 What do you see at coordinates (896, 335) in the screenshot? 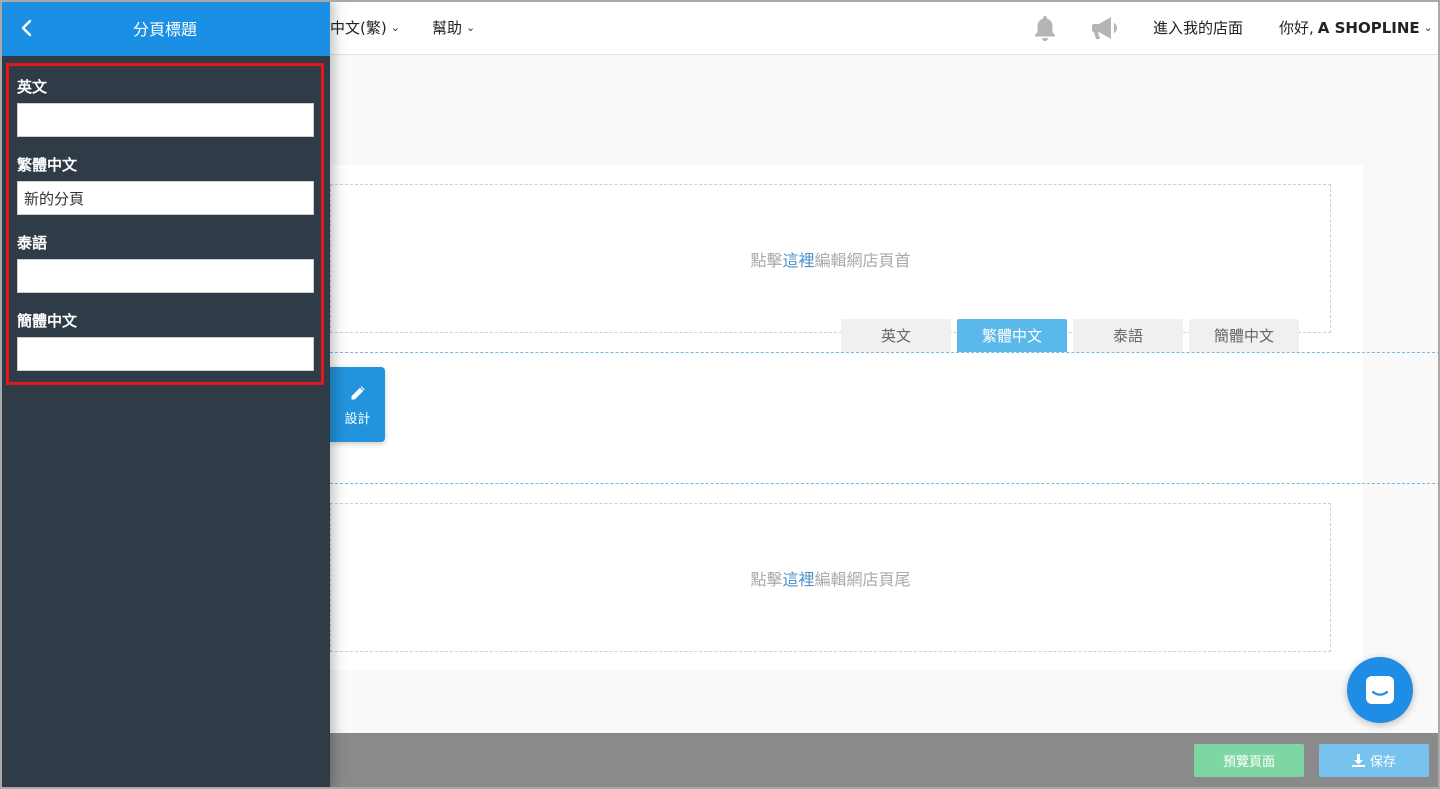
I see `tab-english: 英文` at bounding box center [896, 335].